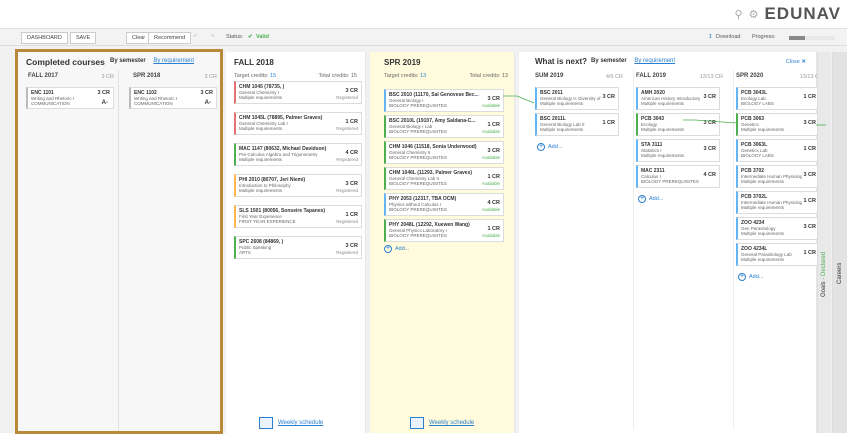 The height and width of the screenshot is (434, 847). What do you see at coordinates (711, 77) in the screenshot?
I see `semester-credits: 13/13 CR` at bounding box center [711, 77].